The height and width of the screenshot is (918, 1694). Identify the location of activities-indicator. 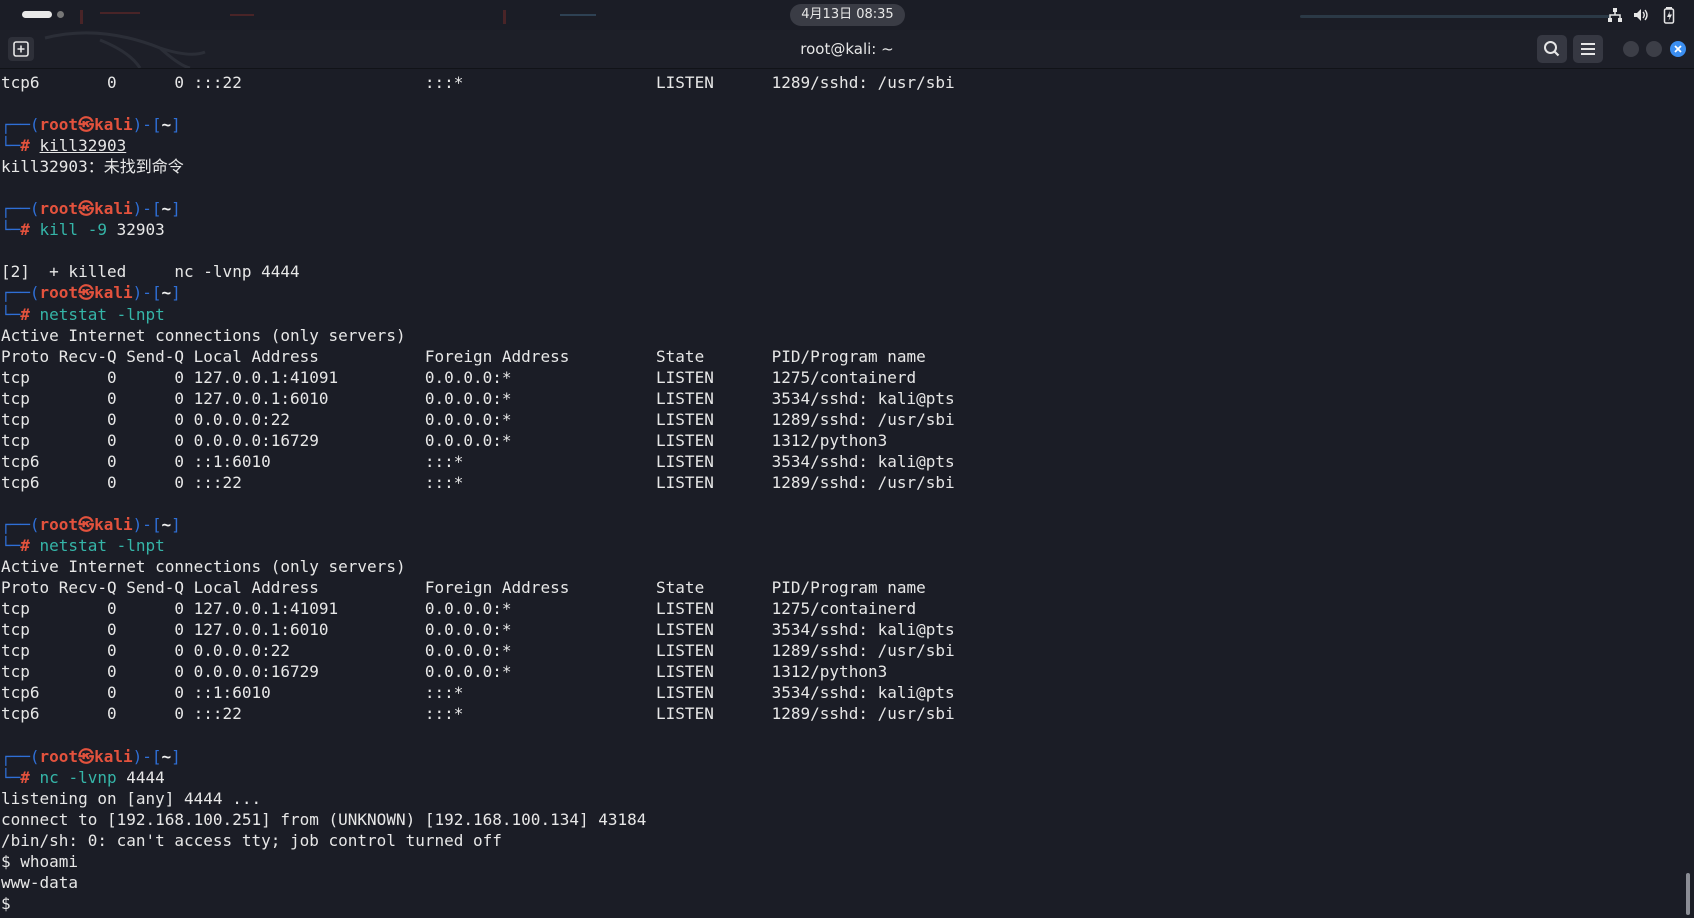
(37, 14).